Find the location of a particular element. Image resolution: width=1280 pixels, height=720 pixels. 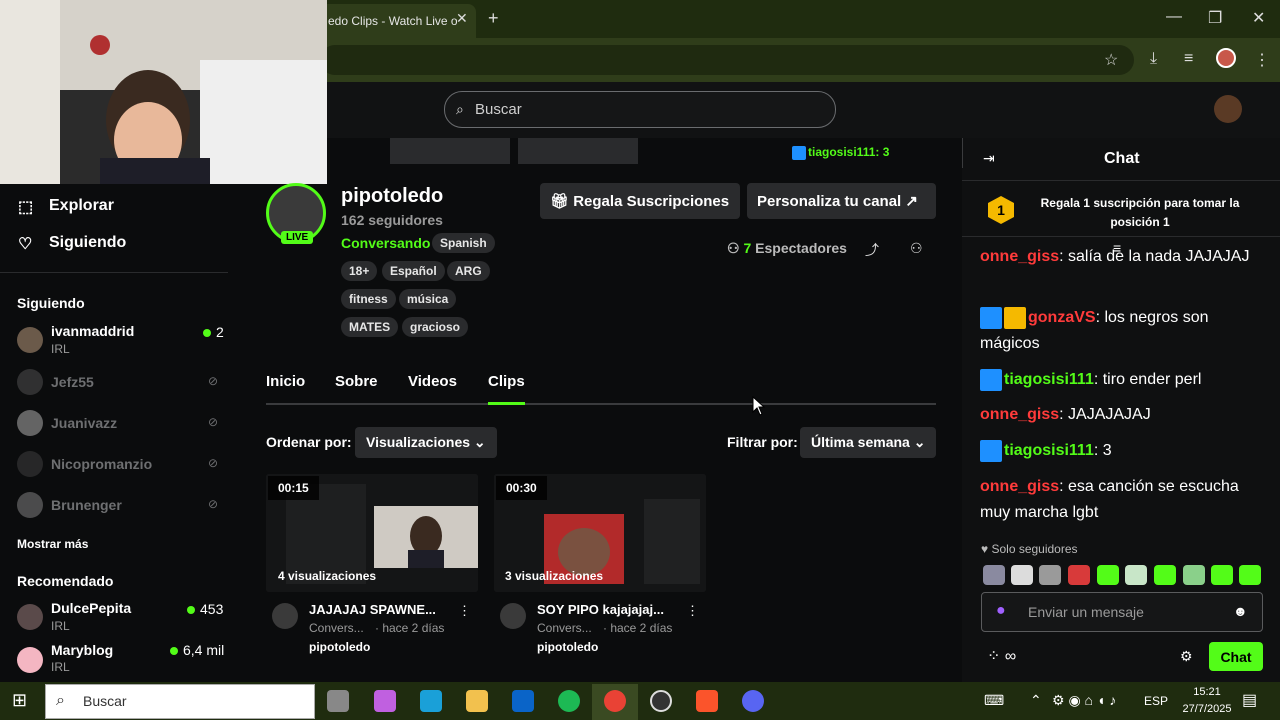

obs-icon is located at coordinates (661, 701).